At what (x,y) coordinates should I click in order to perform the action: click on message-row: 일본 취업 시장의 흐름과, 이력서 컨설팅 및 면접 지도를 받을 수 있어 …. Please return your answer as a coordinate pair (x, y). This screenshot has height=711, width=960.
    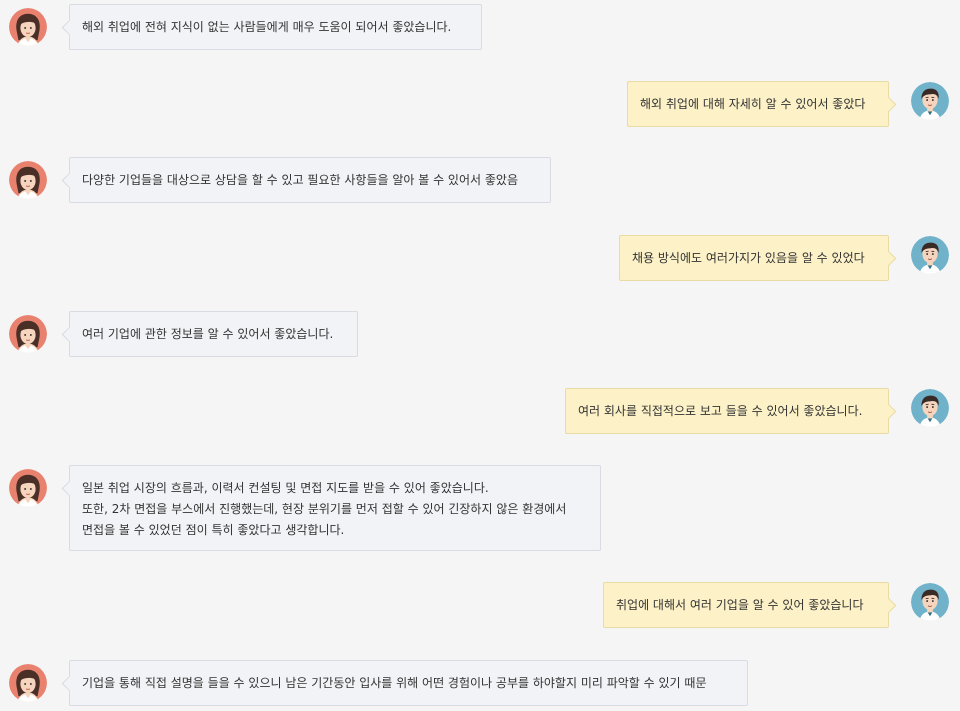
    Looking at the image, I should click on (480, 508).